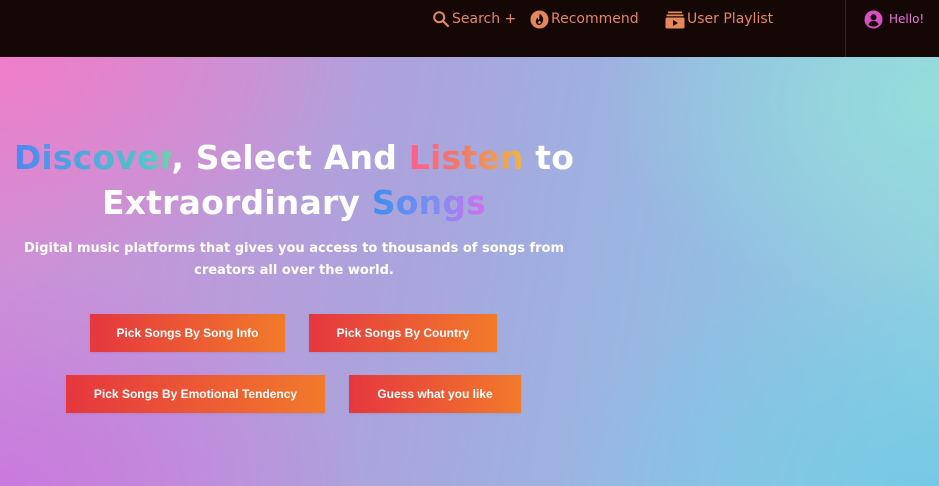 This screenshot has width=939, height=486. Describe the element at coordinates (441, 19) in the screenshot. I see `search-icon` at that location.